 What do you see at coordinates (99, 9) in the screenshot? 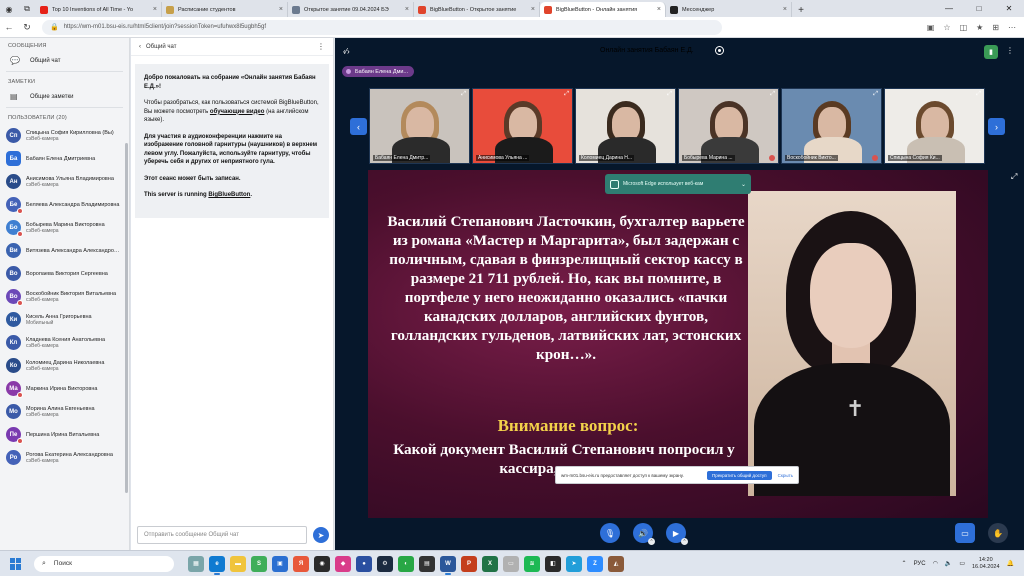
I see `browser-tab: Top 10 Inventions of All Time - Yo ×` at bounding box center [99, 9].